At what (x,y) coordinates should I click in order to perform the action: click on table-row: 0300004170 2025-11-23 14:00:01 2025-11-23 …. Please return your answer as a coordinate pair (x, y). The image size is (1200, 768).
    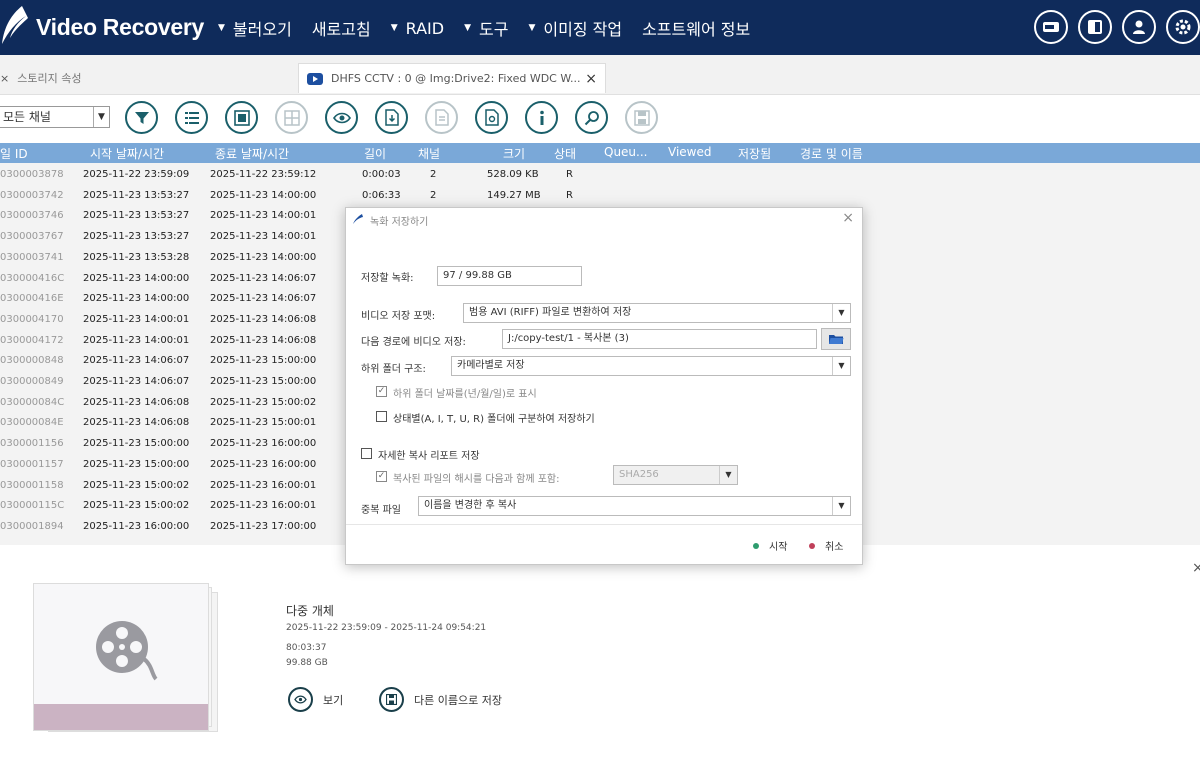
    Looking at the image, I should click on (172, 320).